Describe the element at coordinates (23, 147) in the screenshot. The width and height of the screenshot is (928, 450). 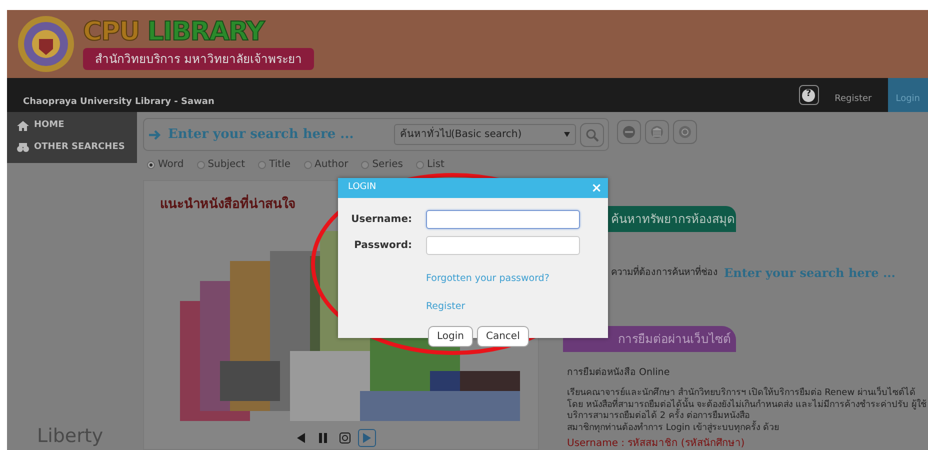
I see `binoculars-icon` at that location.